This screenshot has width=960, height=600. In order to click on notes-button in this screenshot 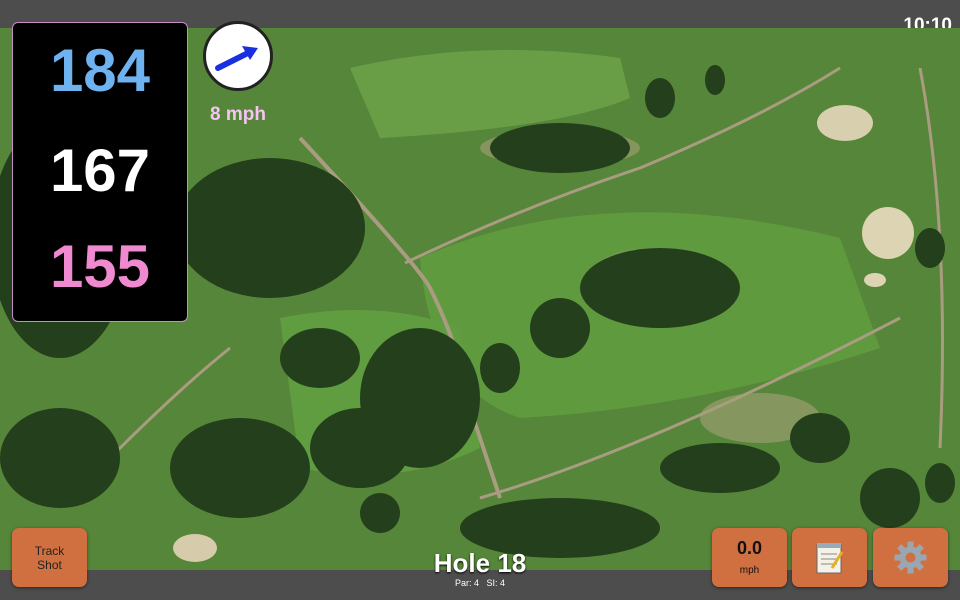, I will do `click(829, 557)`.